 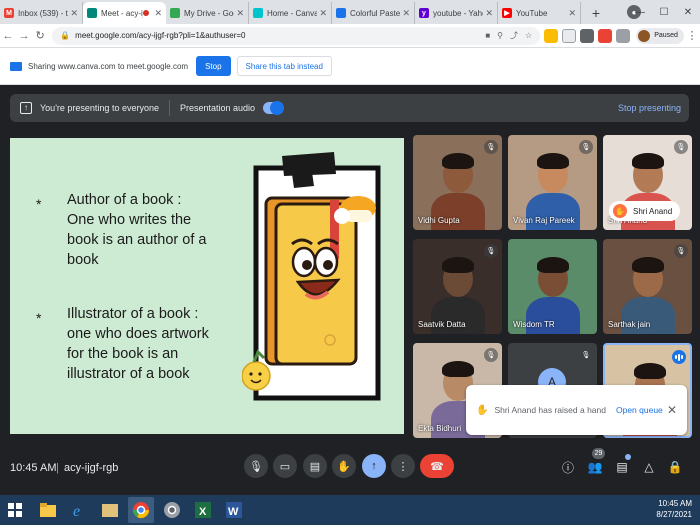 I want to click on back-arrow-icon: ←, so click(x=8, y=36).